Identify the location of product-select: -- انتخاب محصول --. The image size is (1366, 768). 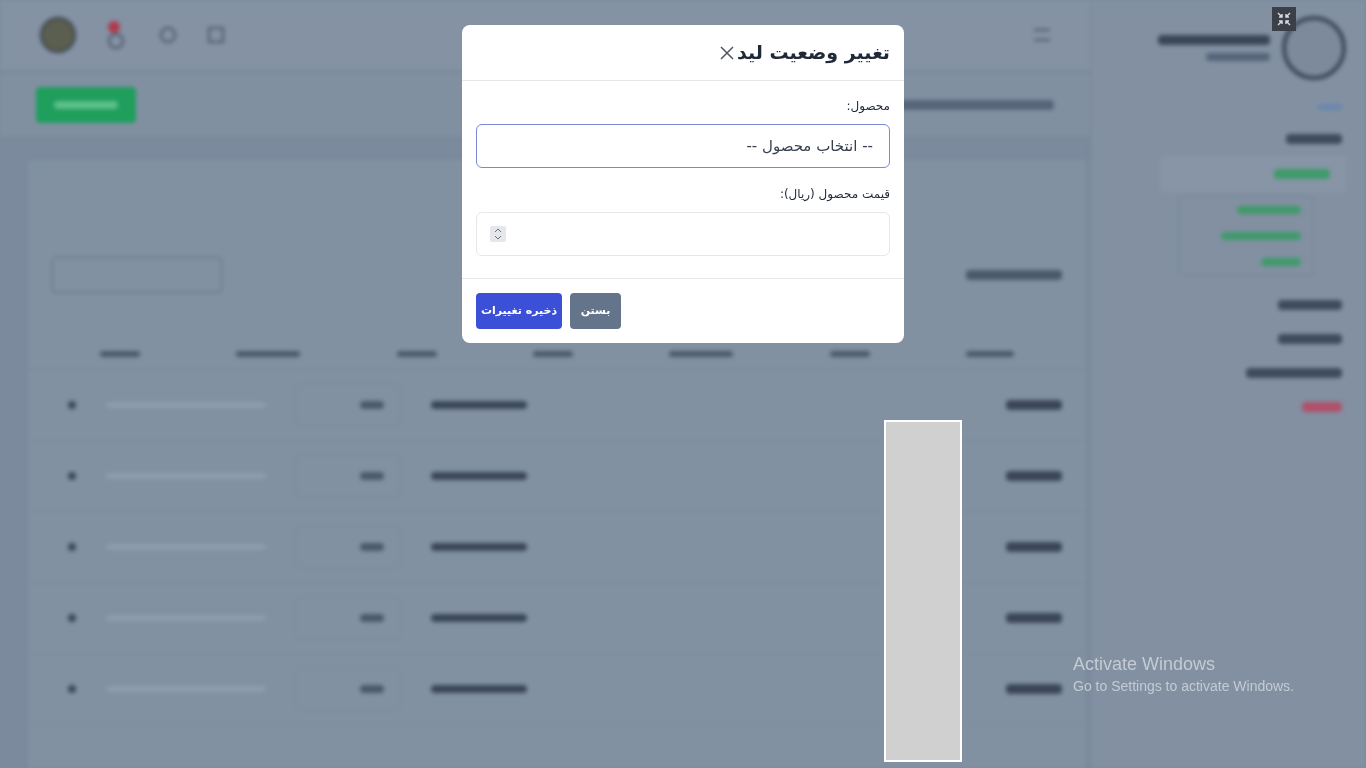
(683, 146).